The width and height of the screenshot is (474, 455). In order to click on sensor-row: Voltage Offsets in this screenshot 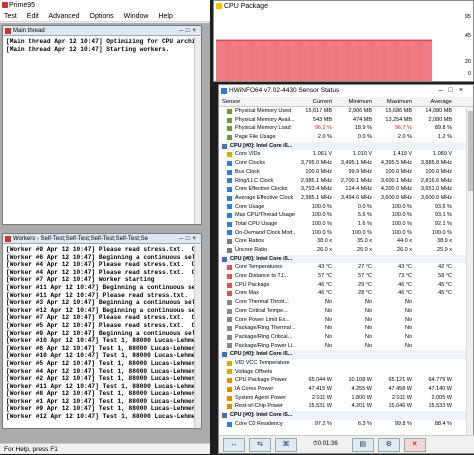, I will do `click(343, 372)`.